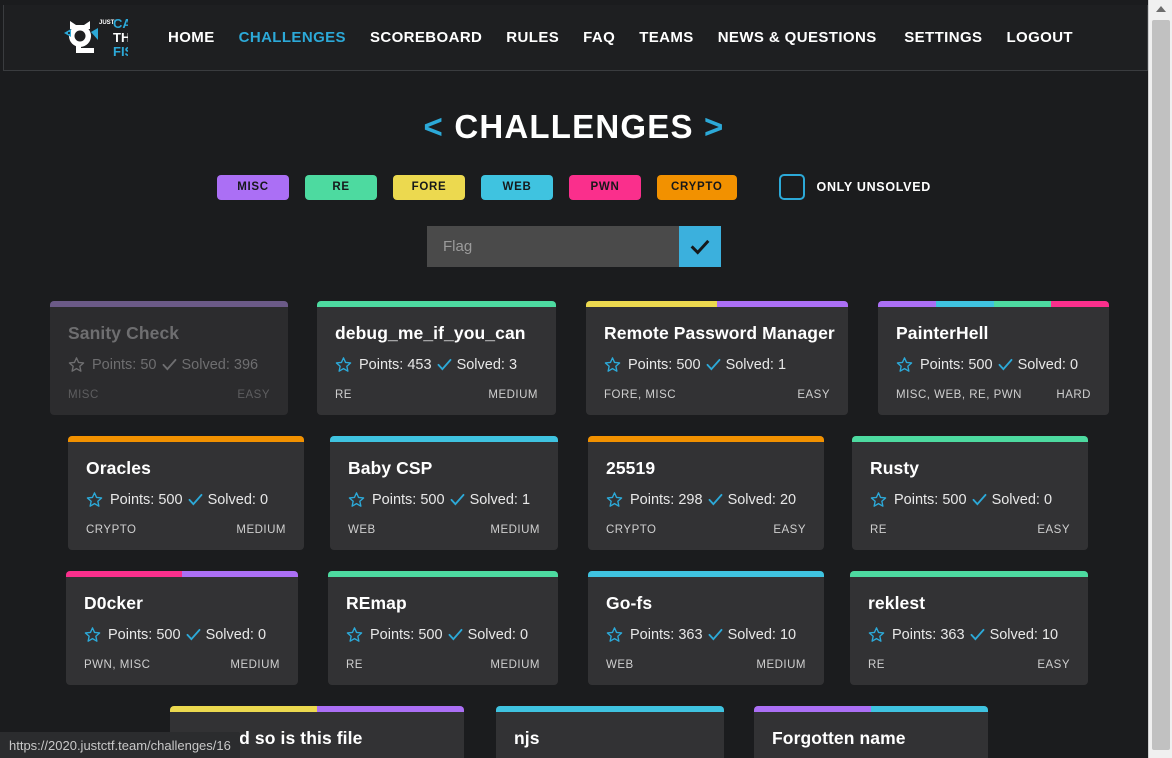 The height and width of the screenshot is (758, 1172). I want to click on challenge-card: REmap Points: 500 Solved: 0 RE MEDIUM, so click(443, 628).